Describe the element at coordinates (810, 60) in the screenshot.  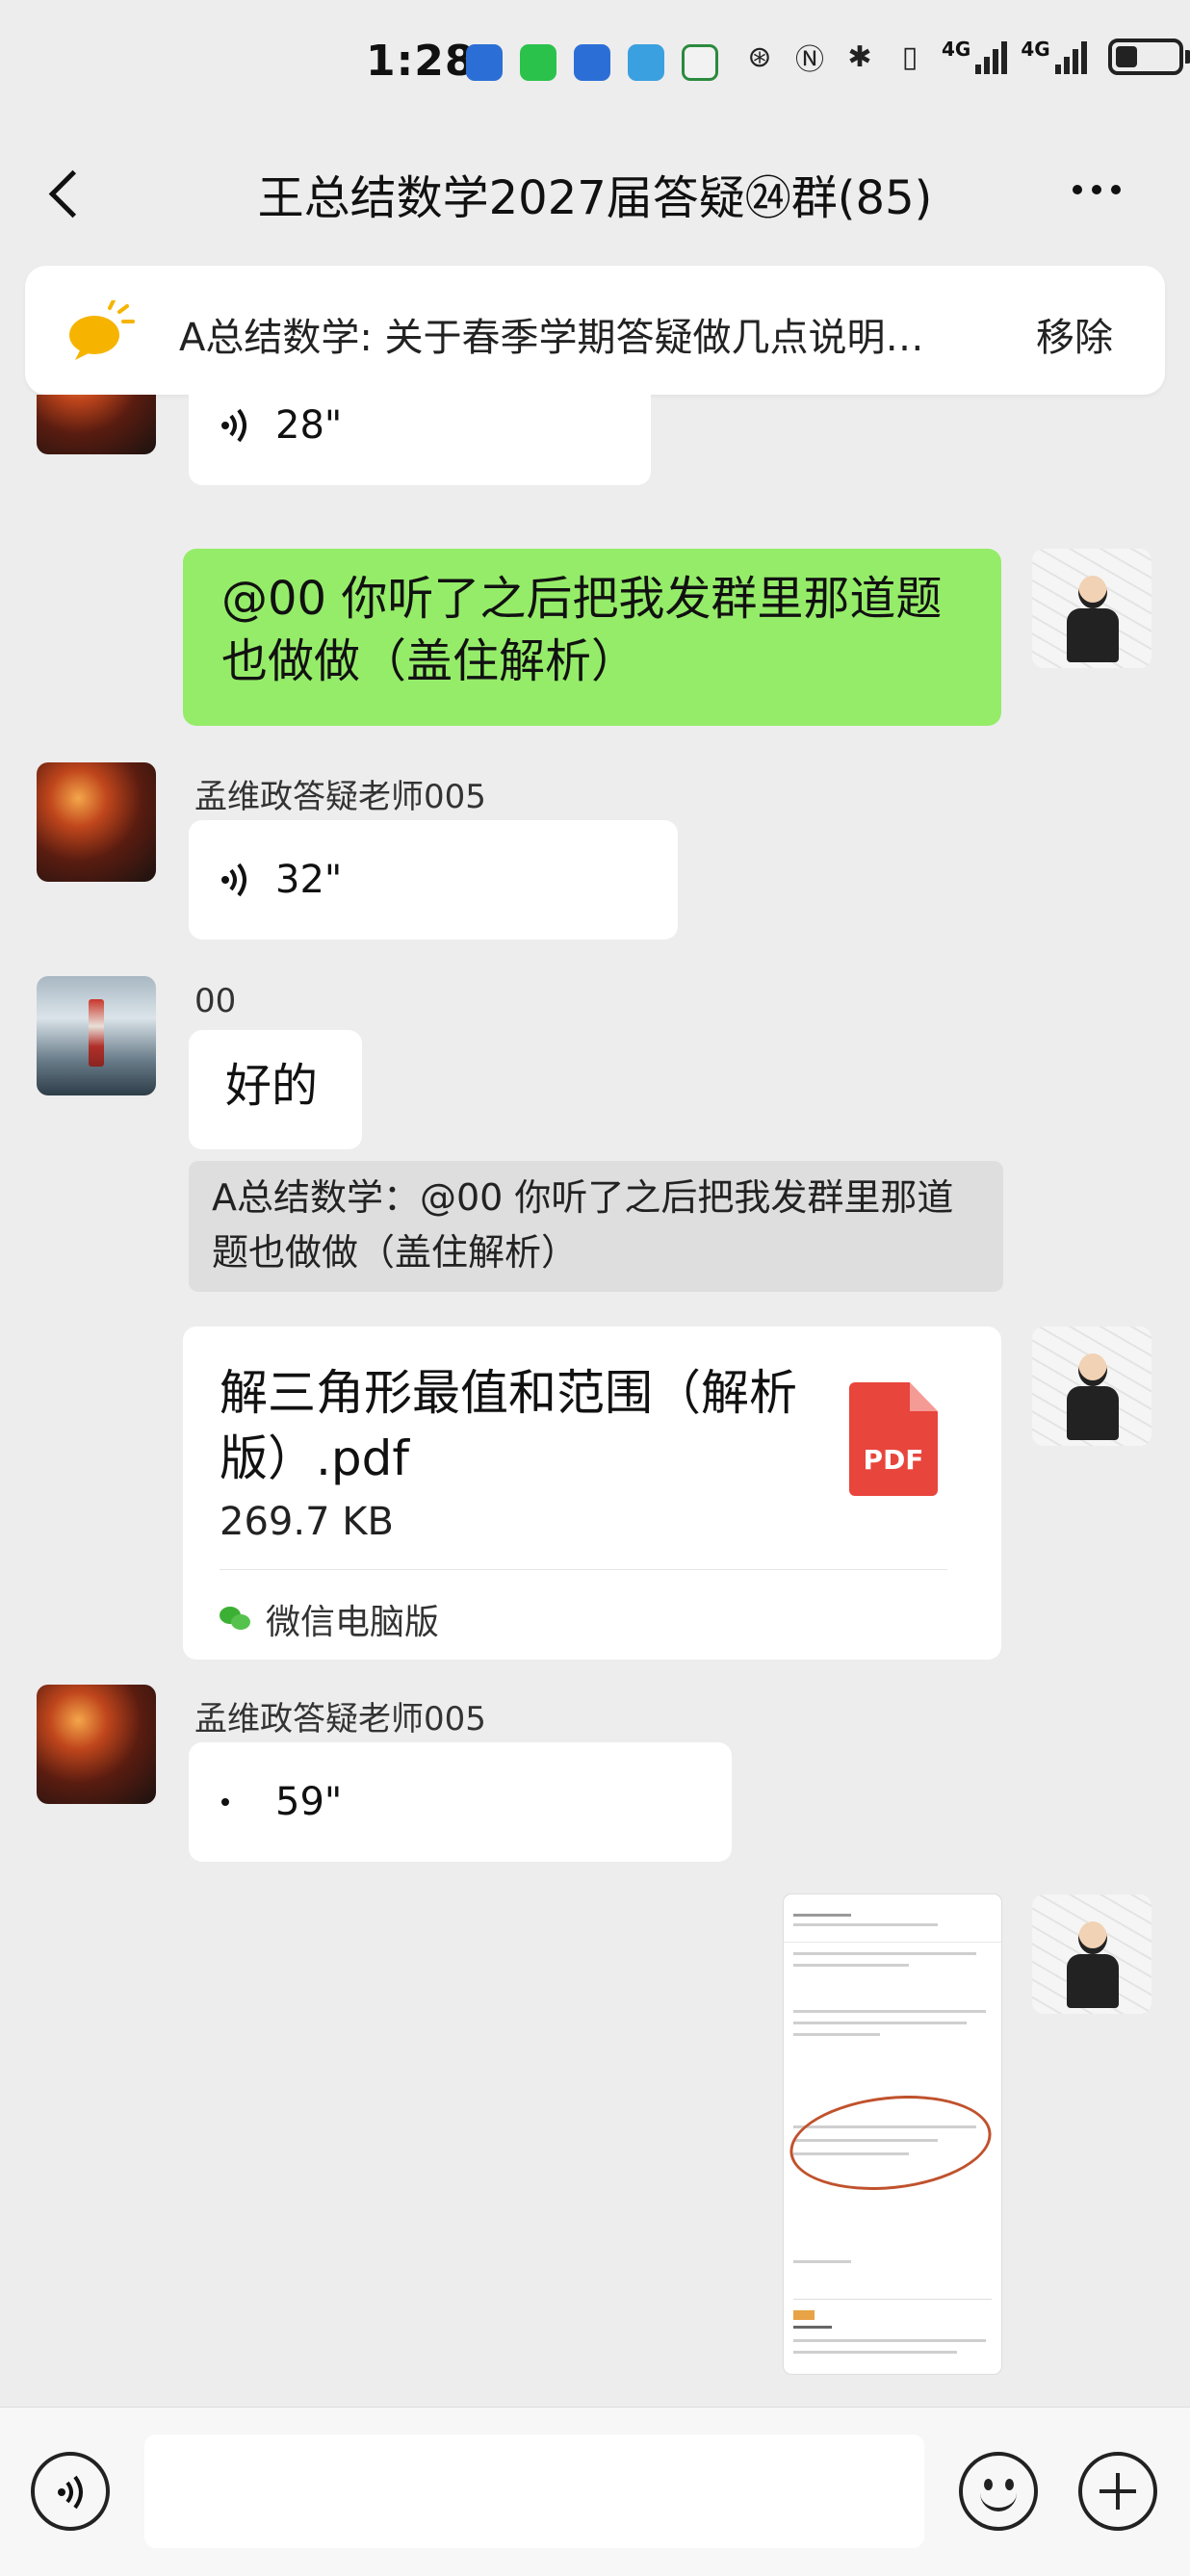
I see `nfc-icon: Ⓝ` at that location.